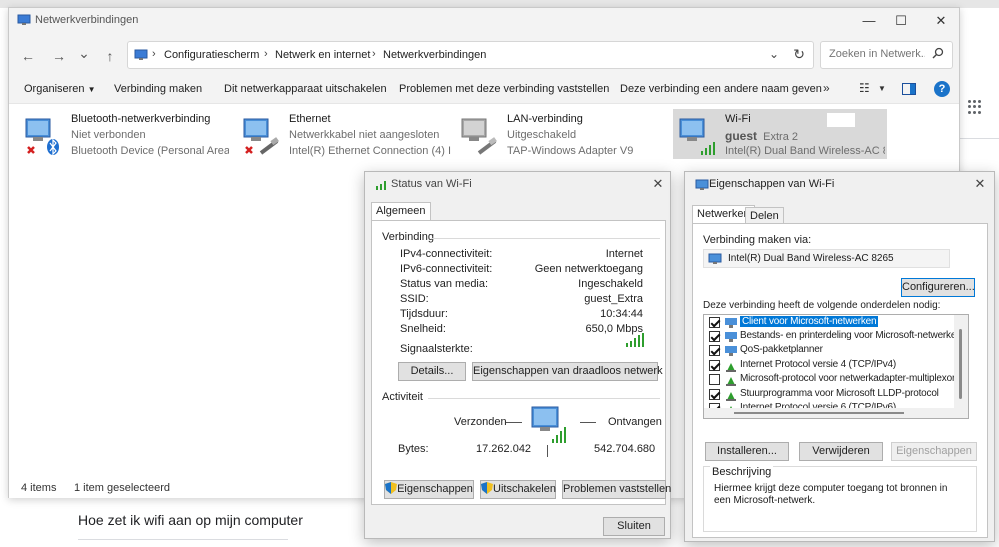  Describe the element at coordinates (28, 56) in the screenshot. I see `back-arrow-icon: ←` at that location.